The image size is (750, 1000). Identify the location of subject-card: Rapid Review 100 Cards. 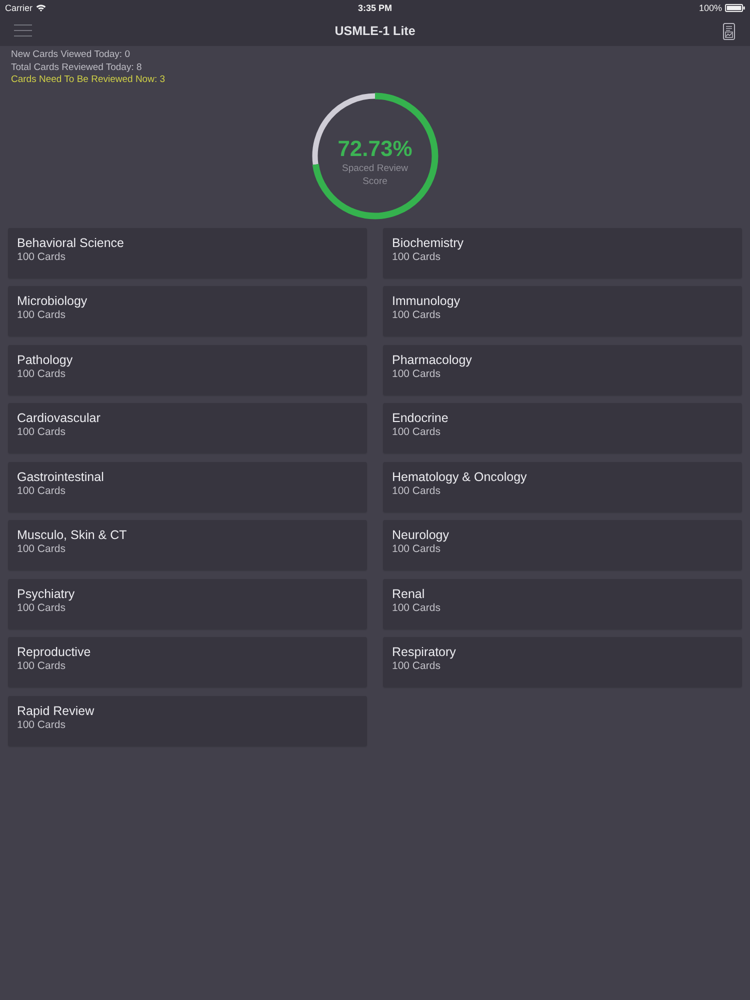
(187, 721).